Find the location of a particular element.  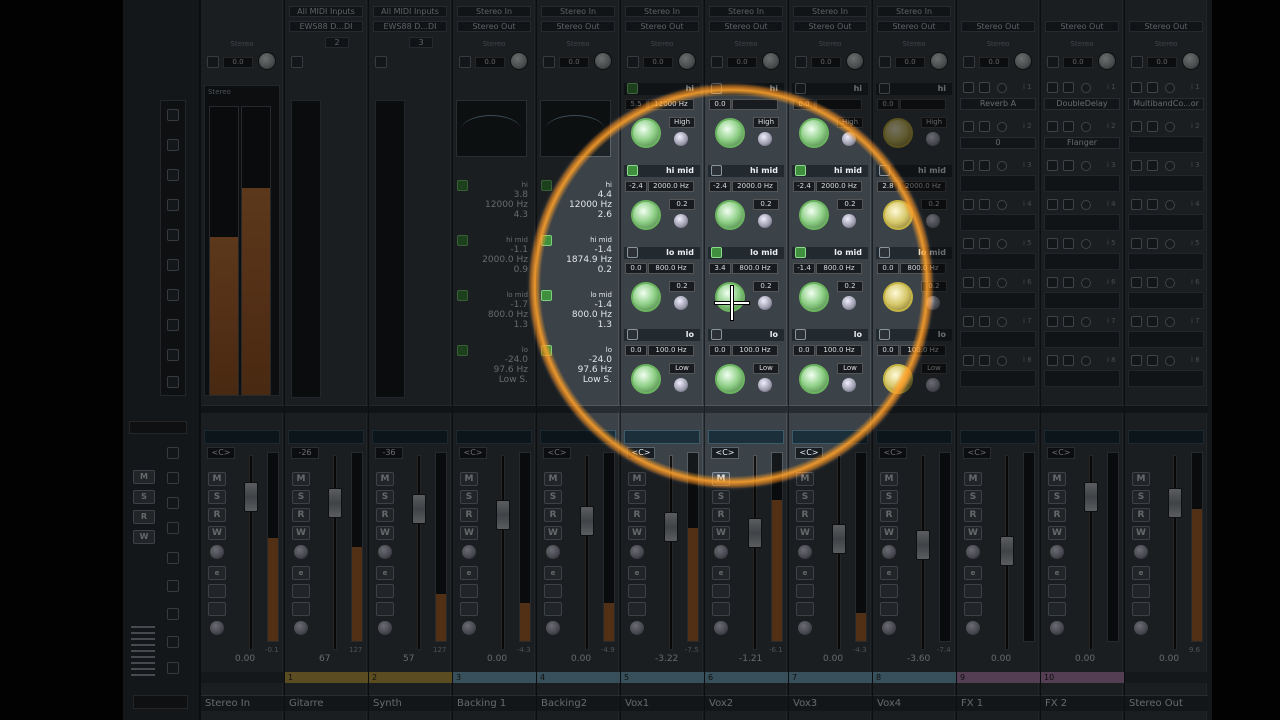

insert-3-edit-icon is located at coordinates (1002, 166).